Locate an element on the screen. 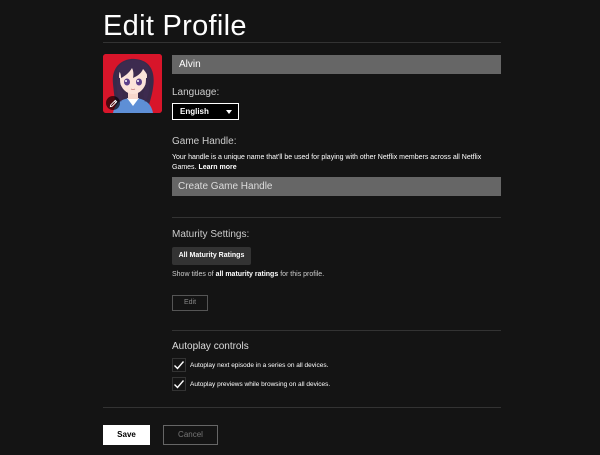  game-handle-input: Create Game Handle is located at coordinates (336, 186).